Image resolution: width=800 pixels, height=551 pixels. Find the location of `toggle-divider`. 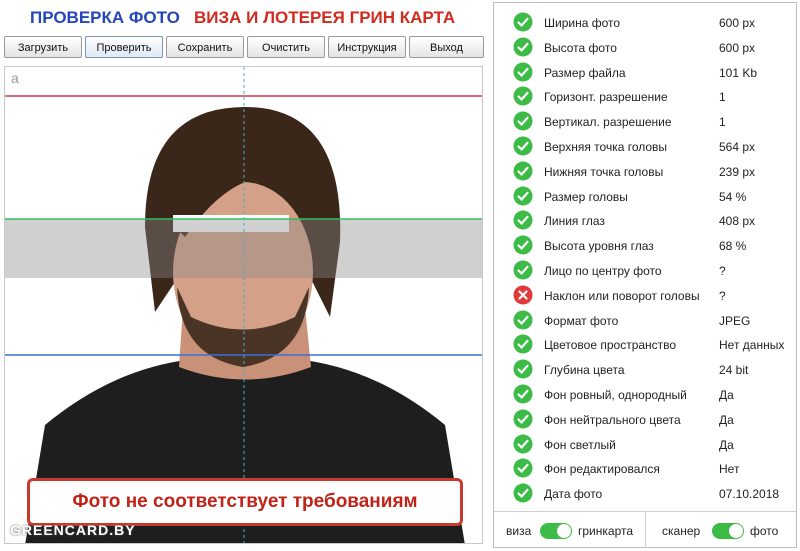

toggle-divider is located at coordinates (645, 530).